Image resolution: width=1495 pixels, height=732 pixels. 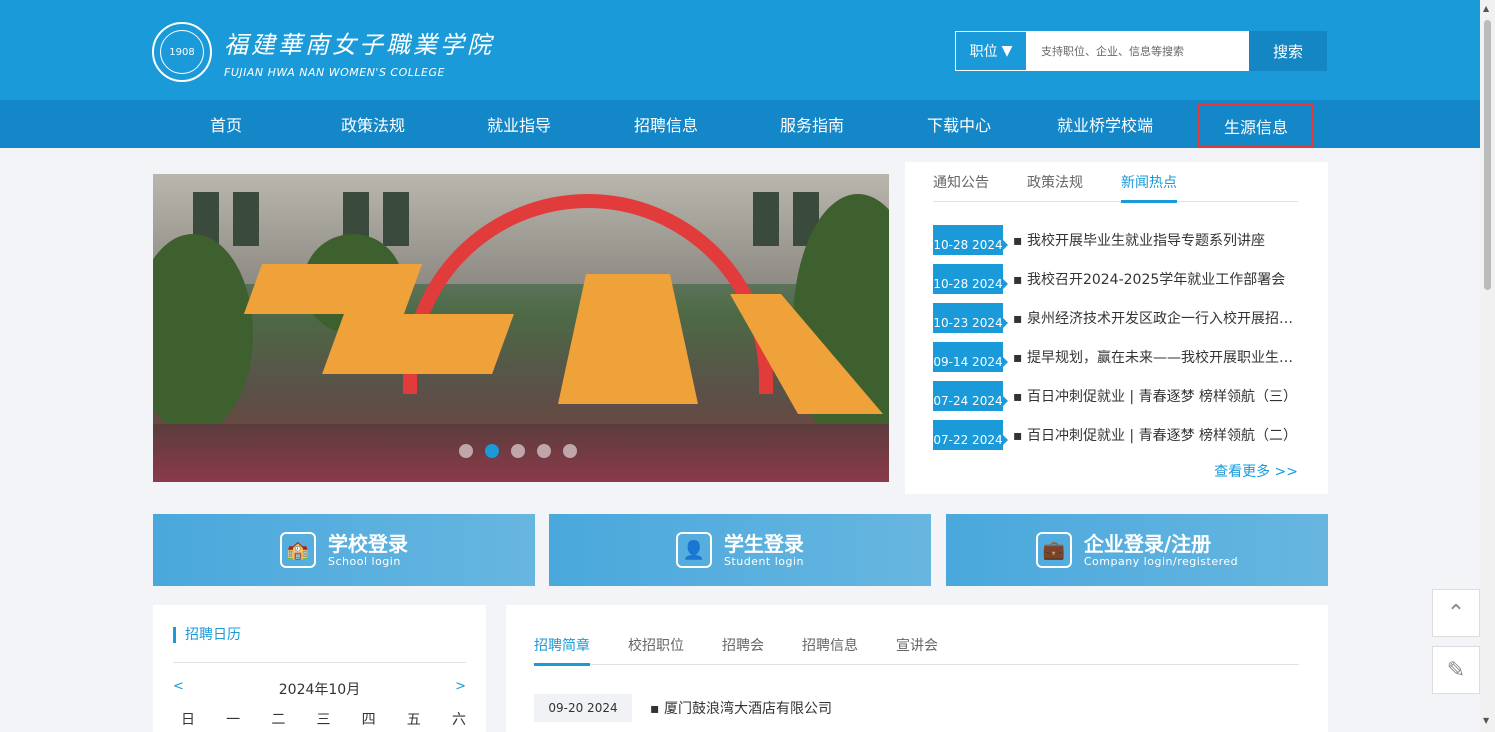 I want to click on feedback-button: ✎, so click(x=1456, y=670).